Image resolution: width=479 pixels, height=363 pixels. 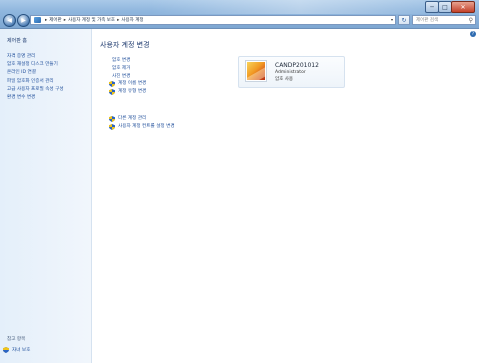 I want to click on breadcrumb-user-accounts-family: 사용자 계정 및 가족 보호, so click(x=91, y=20).